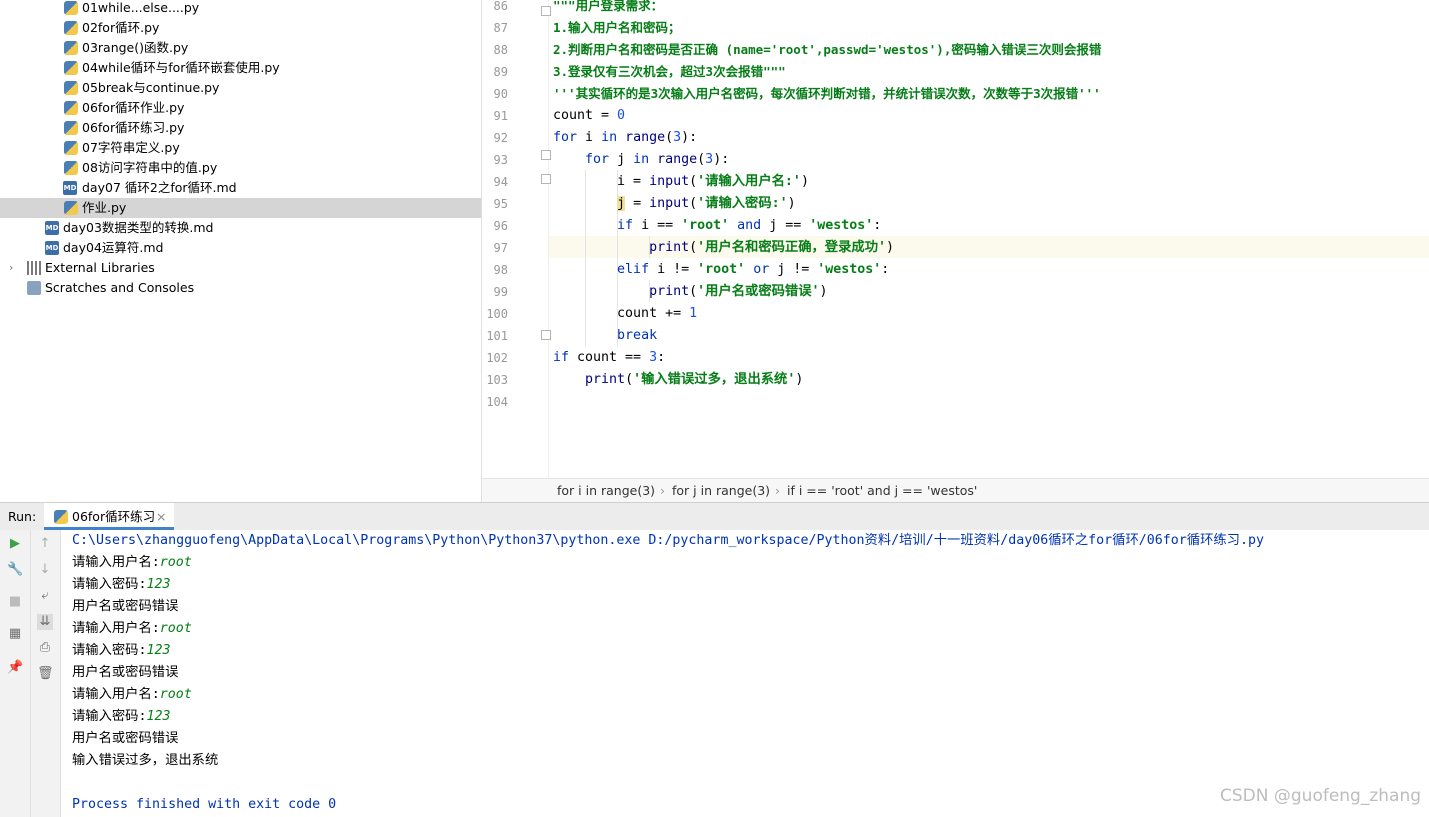 The height and width of the screenshot is (817, 1429). I want to click on code-line: for j in range(3):, so click(641, 160).